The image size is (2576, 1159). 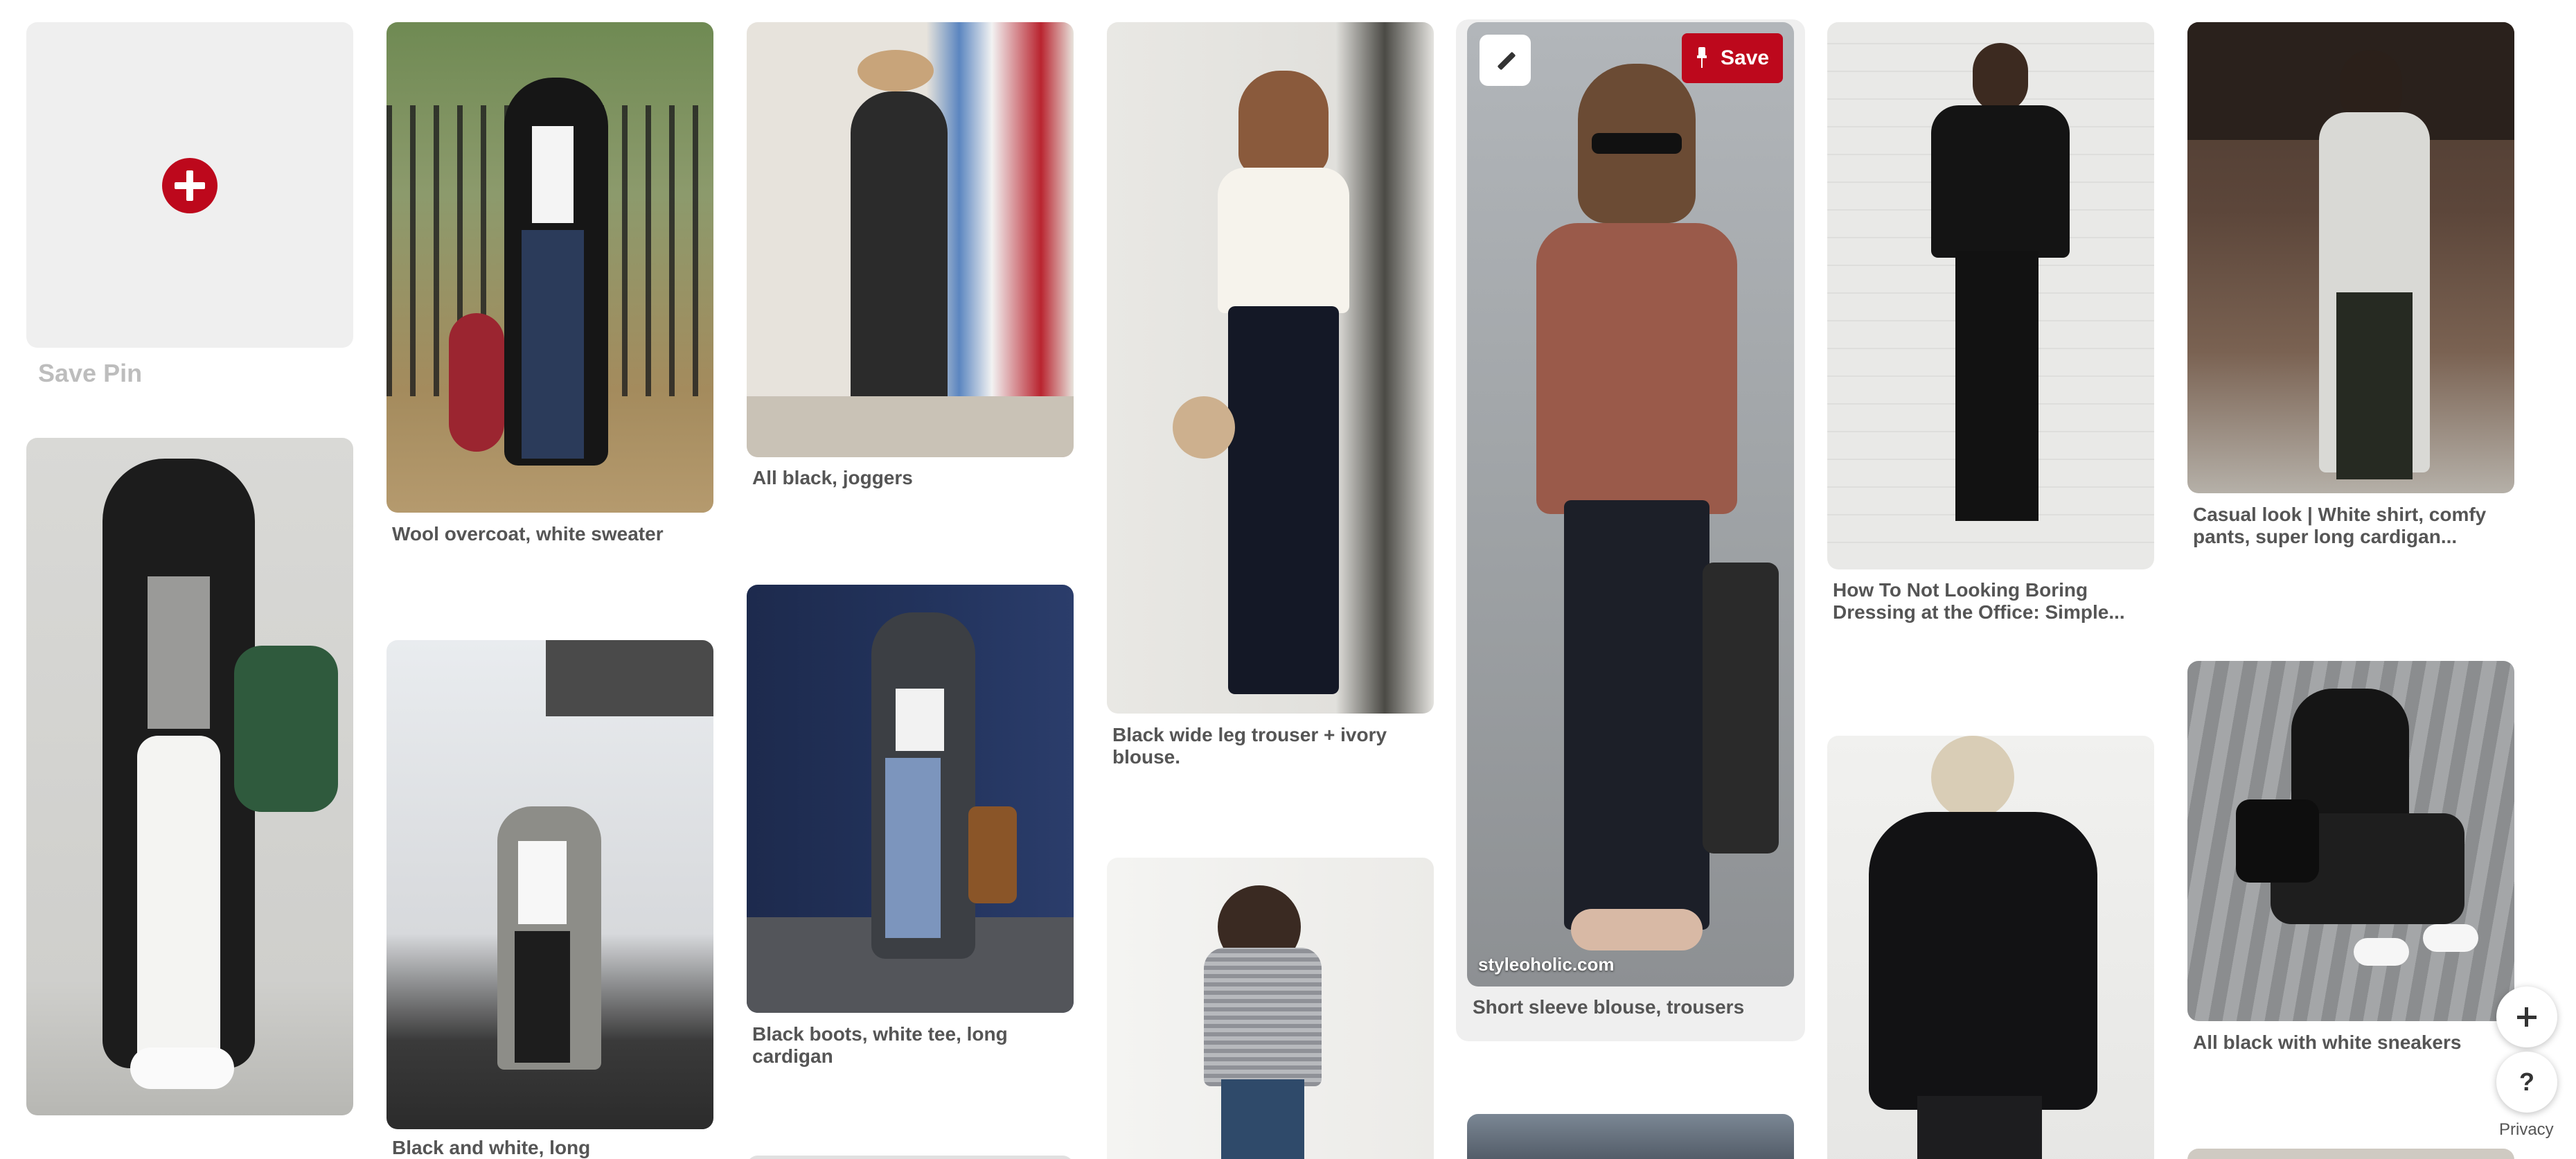 What do you see at coordinates (1270, 1008) in the screenshot?
I see `pin-image-striped-top` at bounding box center [1270, 1008].